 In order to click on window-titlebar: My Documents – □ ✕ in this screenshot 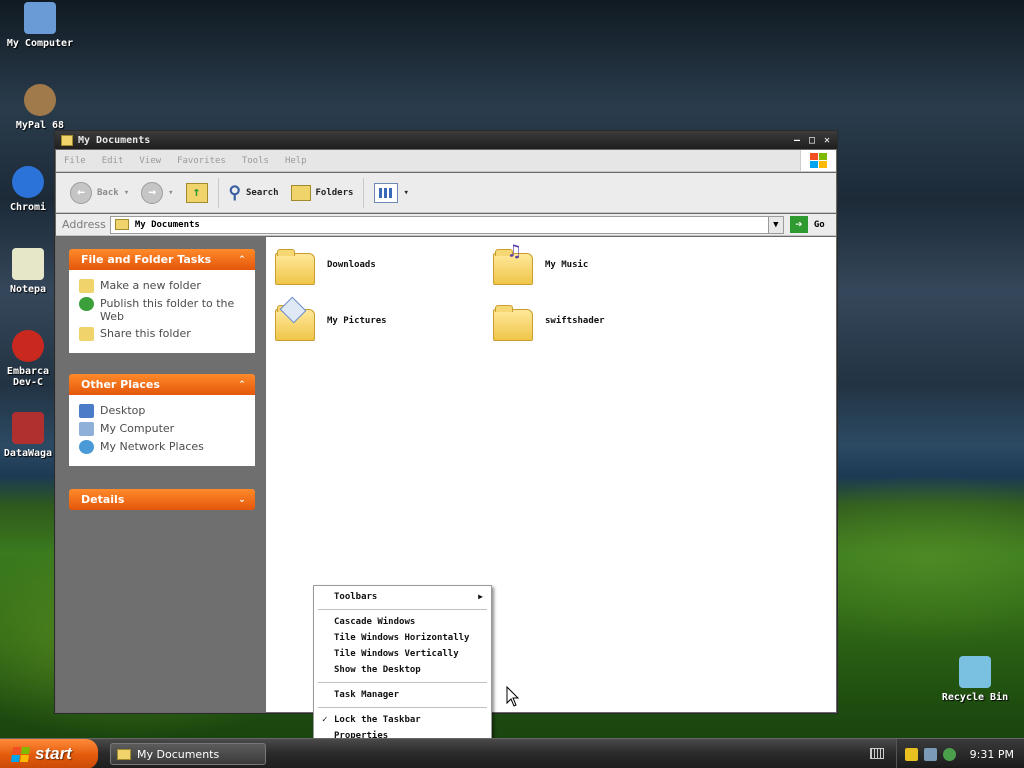, I will do `click(446, 140)`.